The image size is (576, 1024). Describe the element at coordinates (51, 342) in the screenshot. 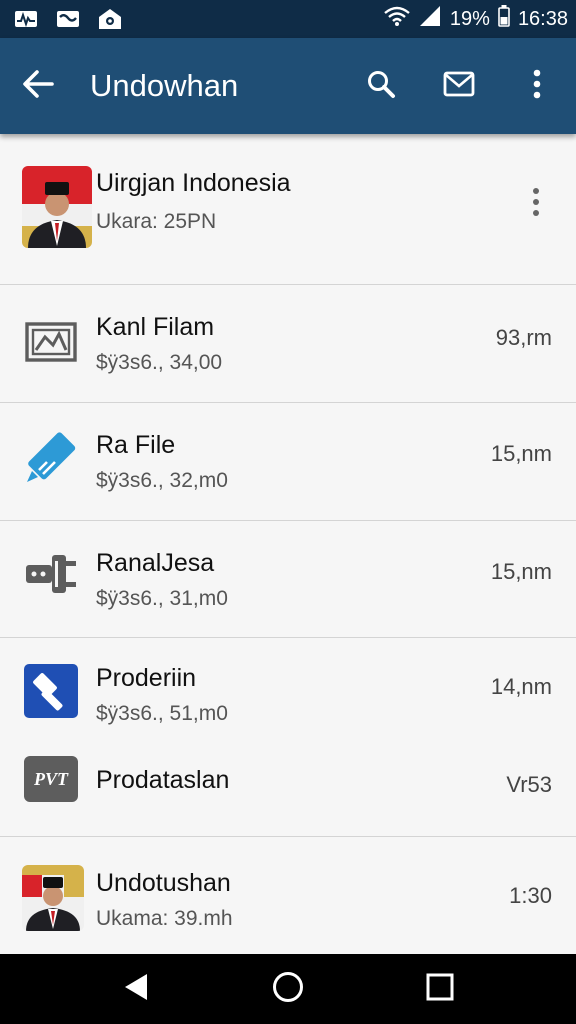

I see `image-frame-icon` at that location.